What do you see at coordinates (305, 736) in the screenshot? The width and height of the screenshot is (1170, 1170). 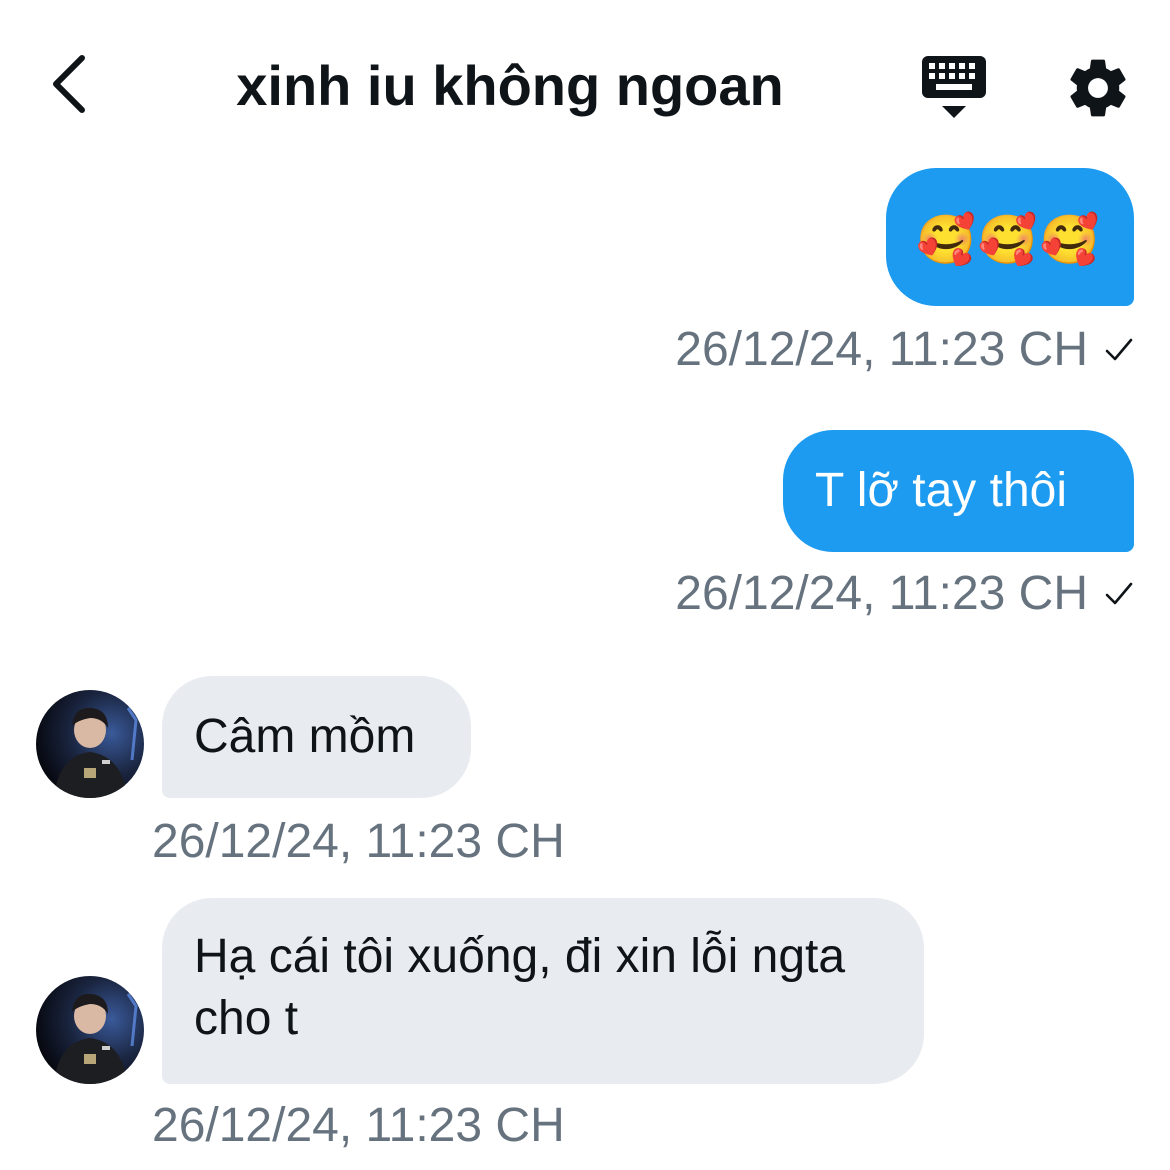 I see `message-text: Câm mồm` at bounding box center [305, 736].